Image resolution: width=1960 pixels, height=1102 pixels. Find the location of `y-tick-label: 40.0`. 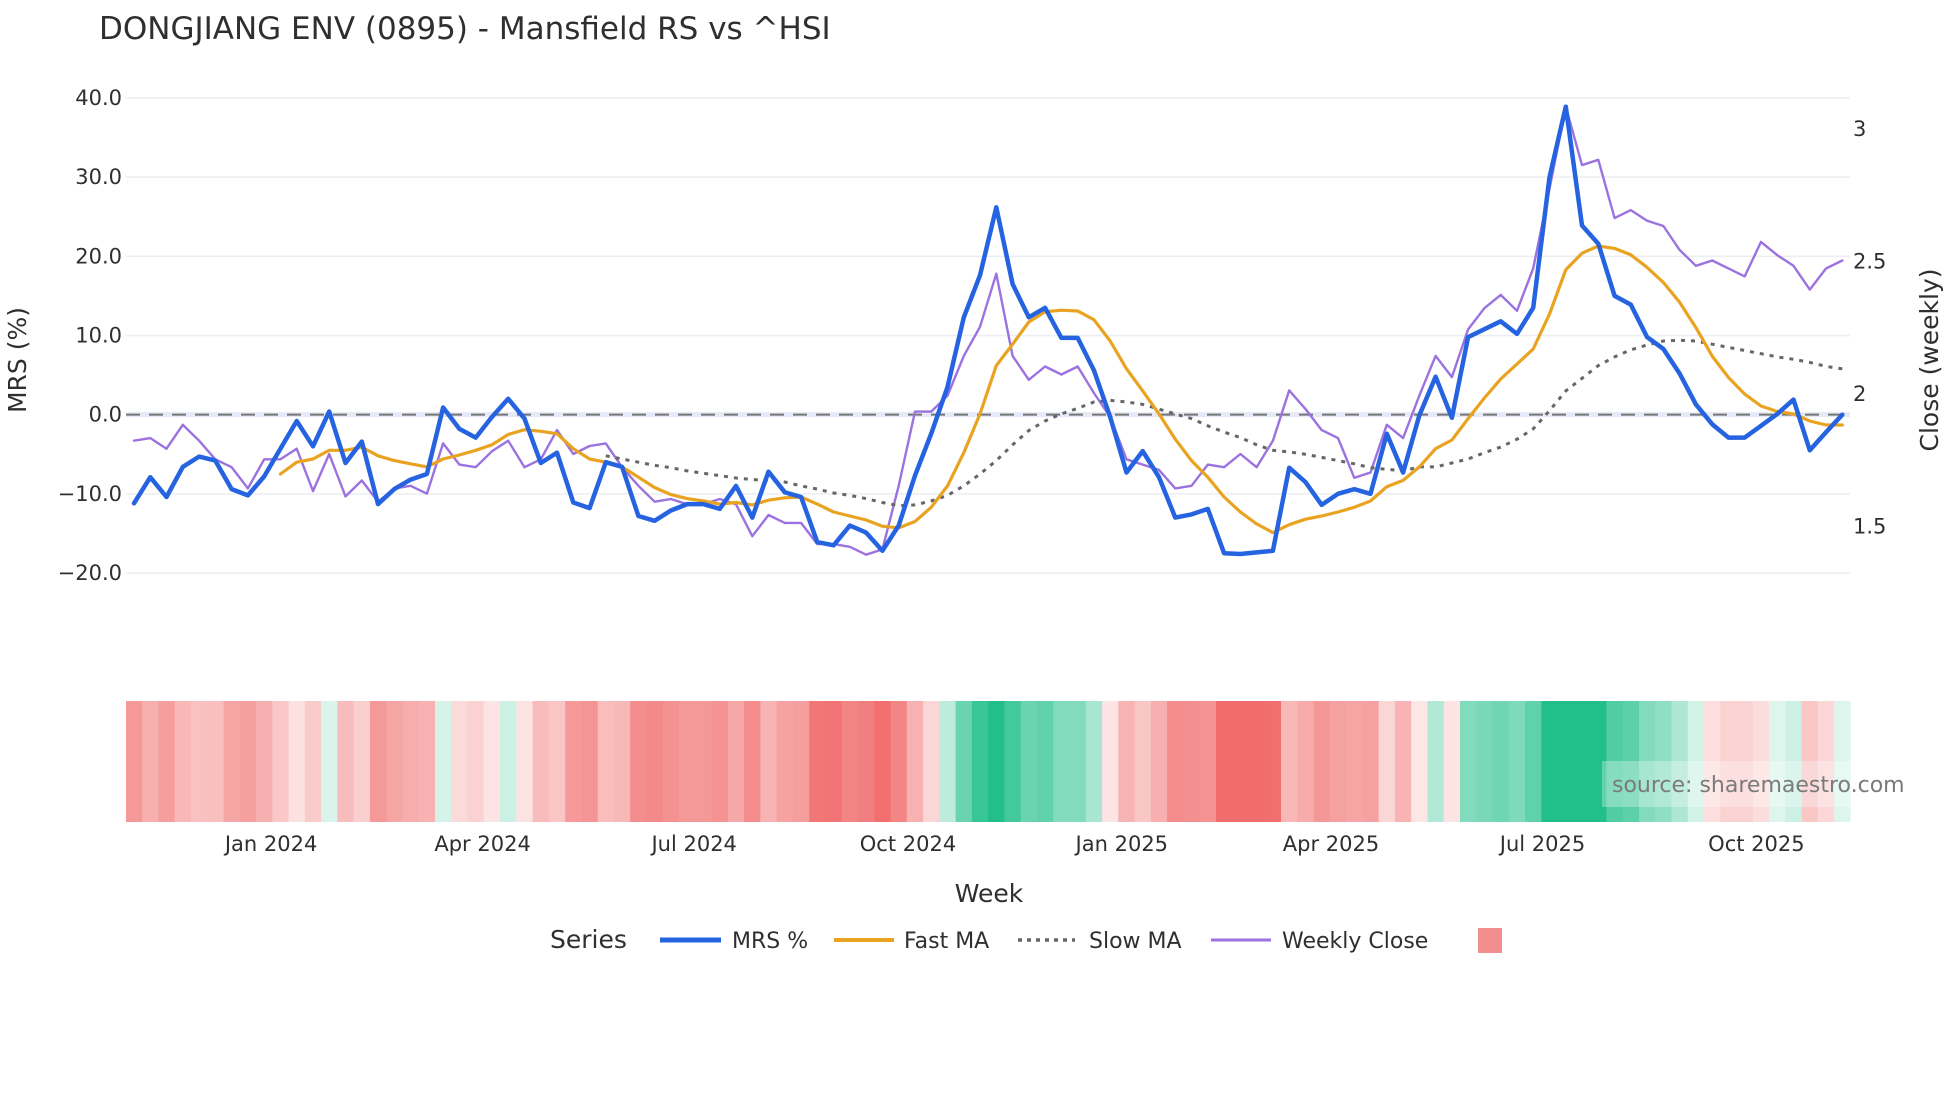

y-tick-label: 40.0 is located at coordinates (98, 98).